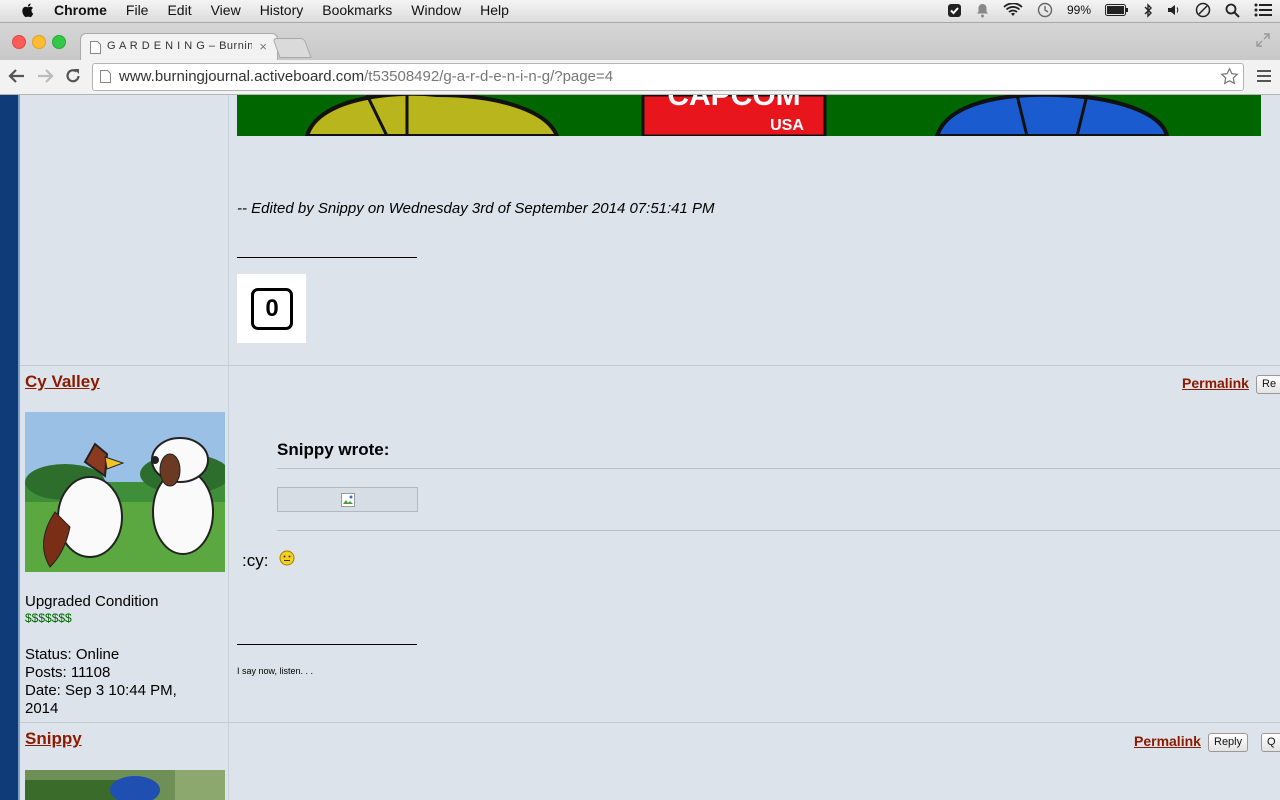 The height and width of the screenshot is (800, 1280). Describe the element at coordinates (1078, 10) in the screenshot. I see `battery-percent: 99%` at that location.